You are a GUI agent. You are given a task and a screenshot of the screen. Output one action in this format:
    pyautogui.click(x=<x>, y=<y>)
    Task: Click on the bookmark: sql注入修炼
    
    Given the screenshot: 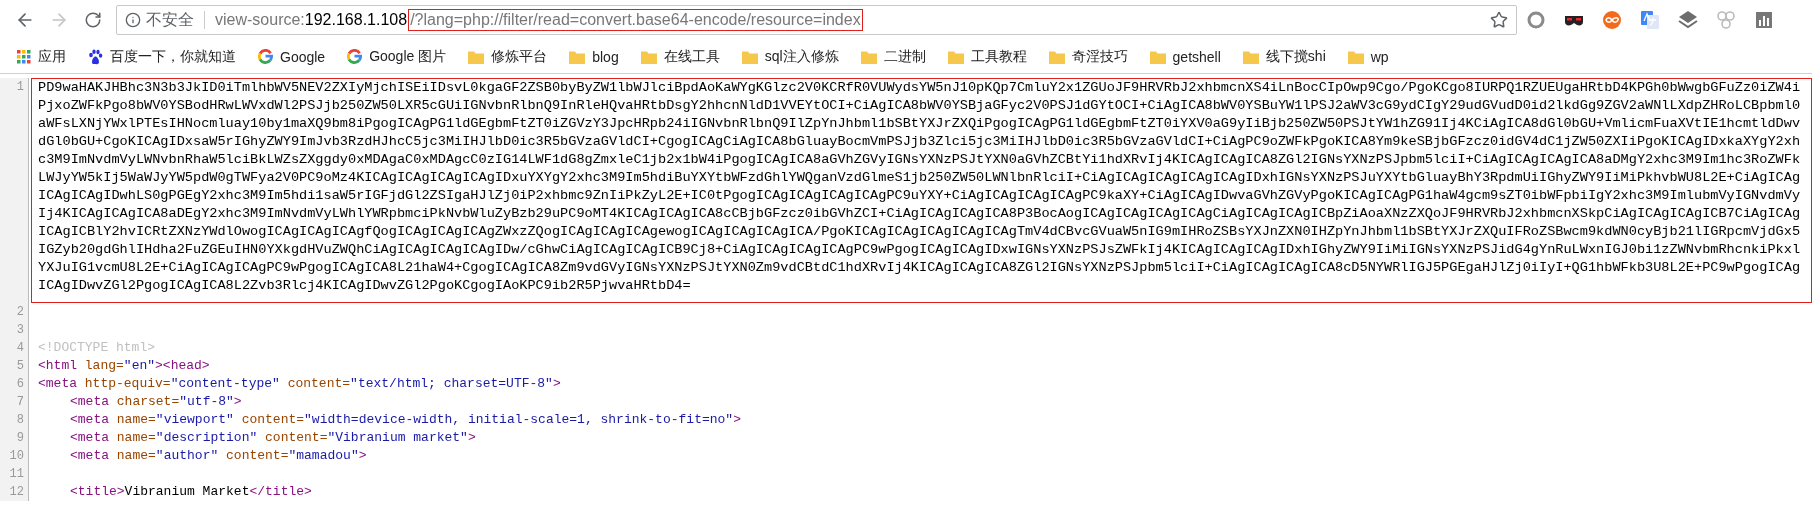 What is the action you would take?
    pyautogui.click(x=790, y=56)
    